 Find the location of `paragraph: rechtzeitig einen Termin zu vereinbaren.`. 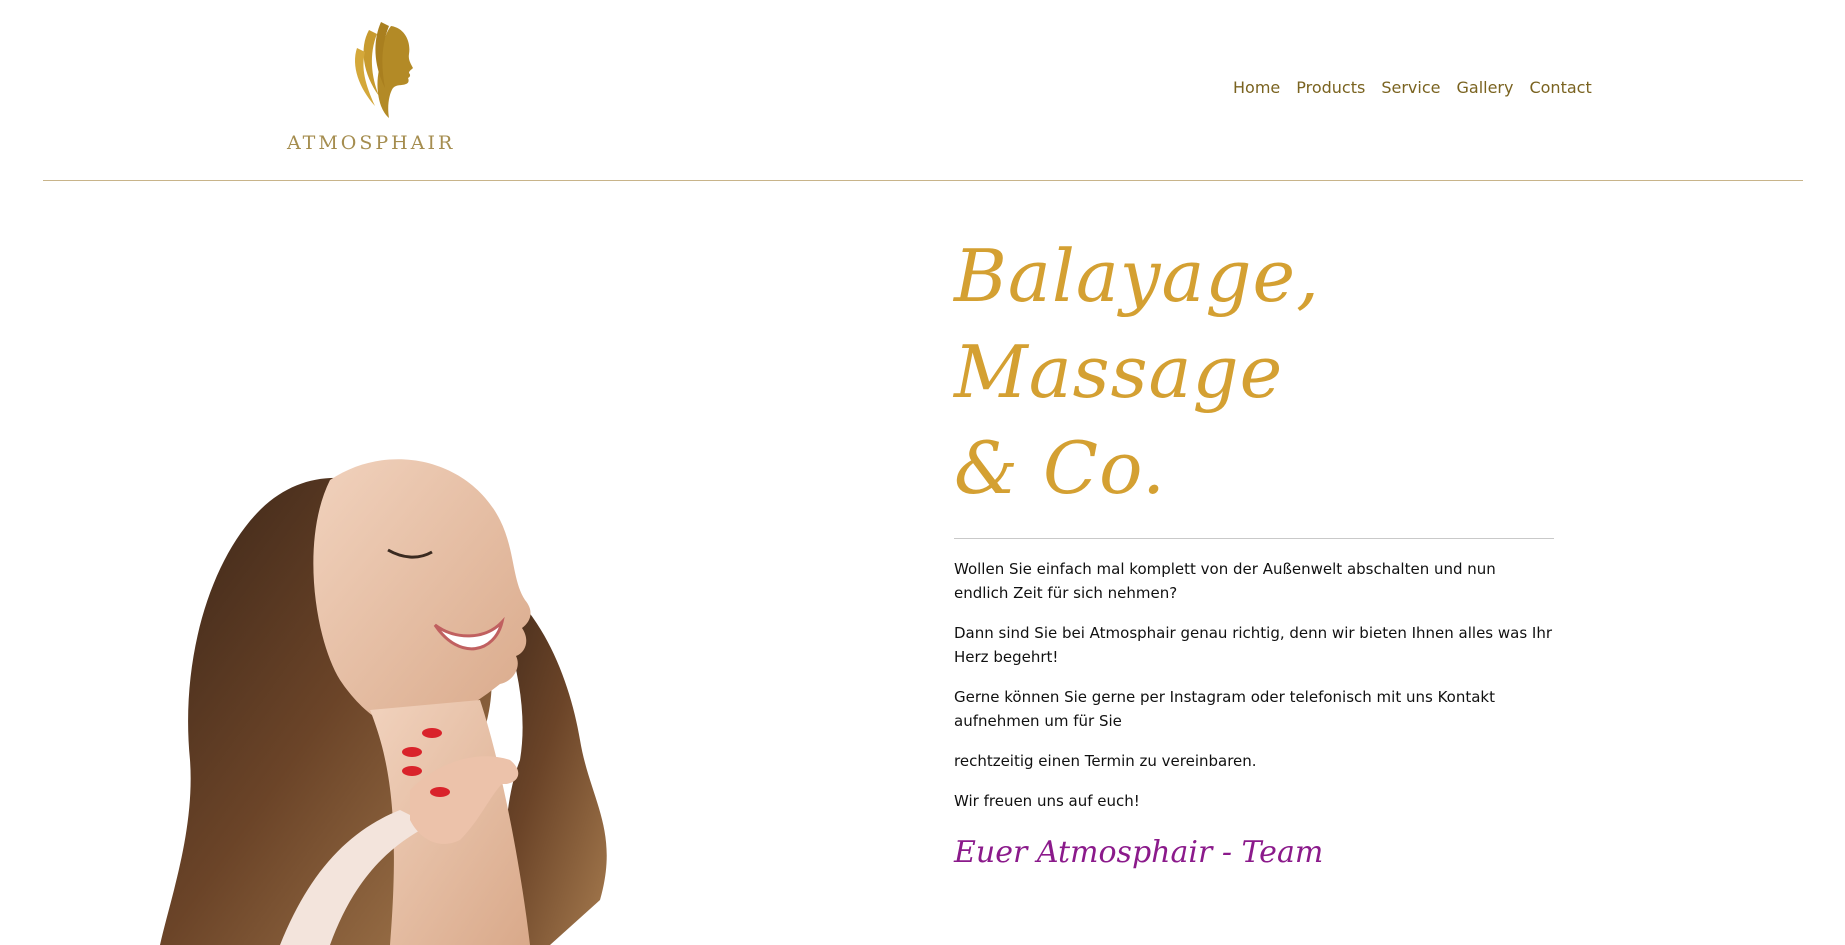

paragraph: rechtzeitig einen Termin zu vereinbaren. is located at coordinates (1105, 761).